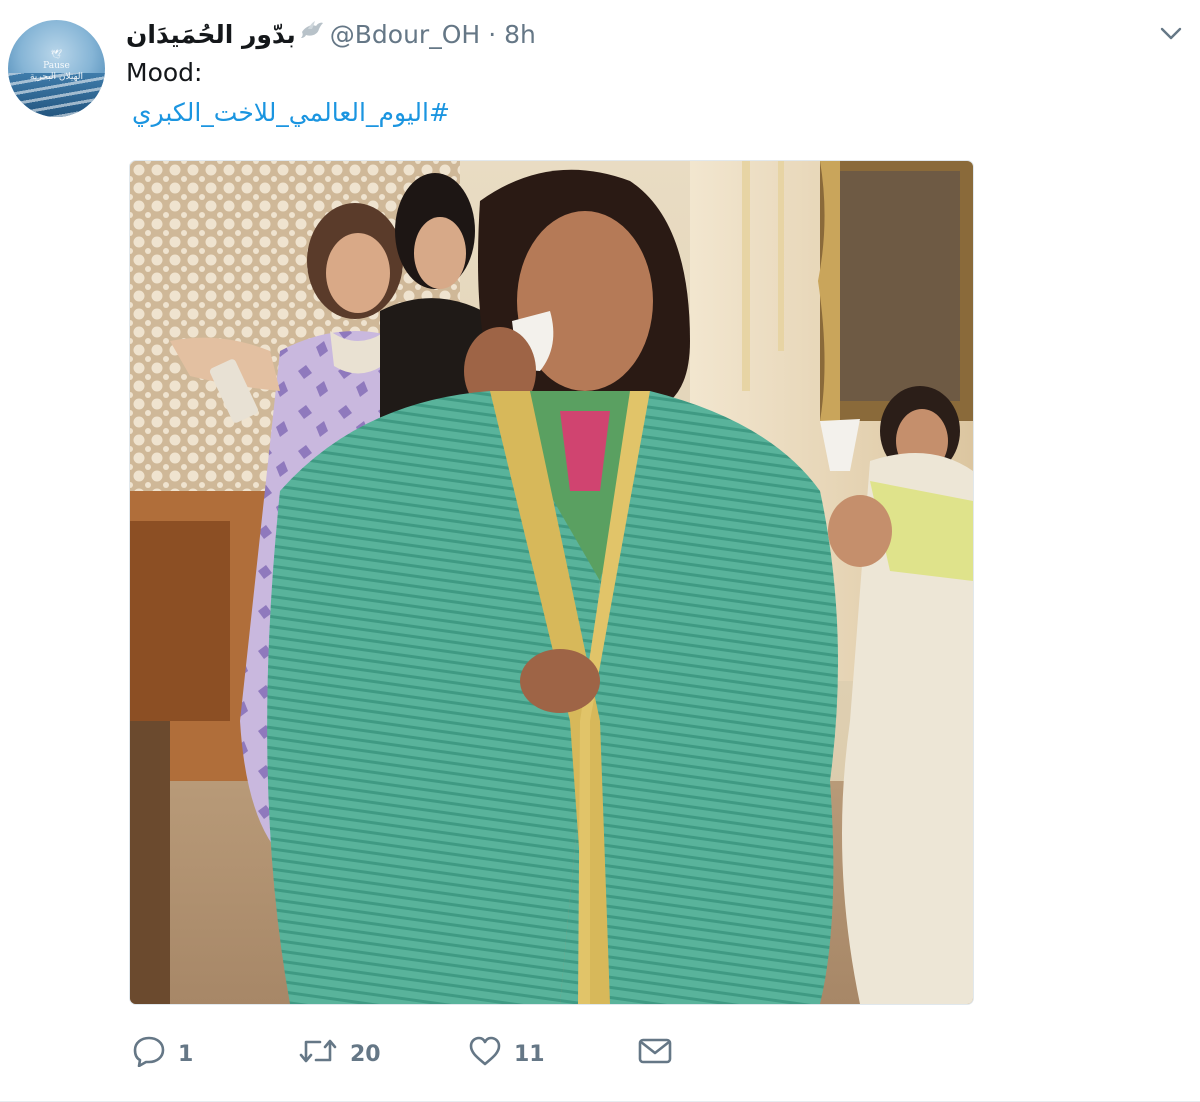 The image size is (1200, 1102). What do you see at coordinates (1171, 34) in the screenshot?
I see `chevron-down-icon` at bounding box center [1171, 34].